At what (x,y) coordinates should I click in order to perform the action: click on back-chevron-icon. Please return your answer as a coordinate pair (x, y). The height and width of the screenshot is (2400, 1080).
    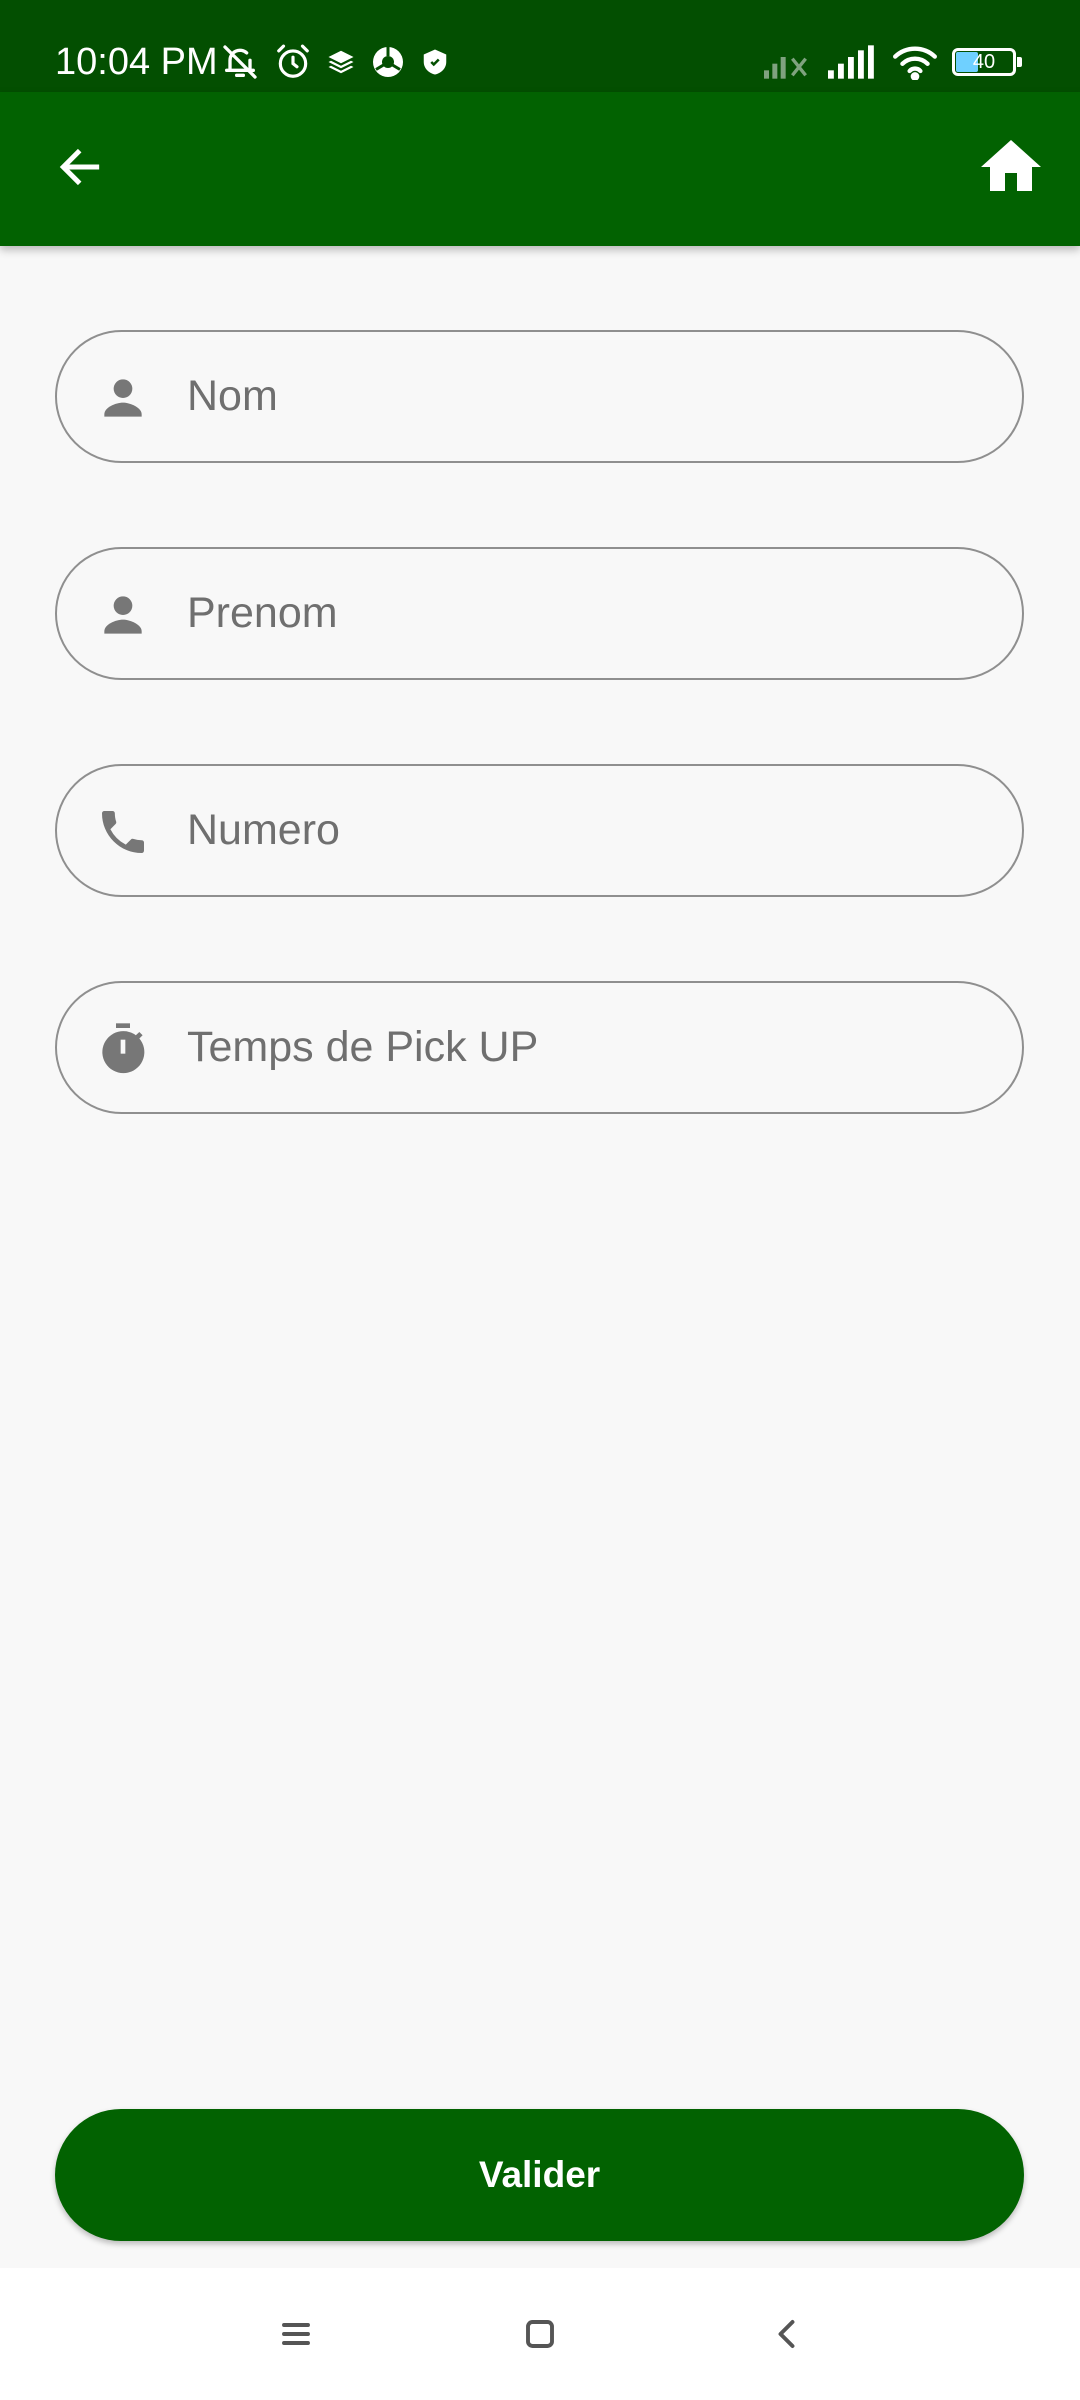
    Looking at the image, I should click on (788, 2336).